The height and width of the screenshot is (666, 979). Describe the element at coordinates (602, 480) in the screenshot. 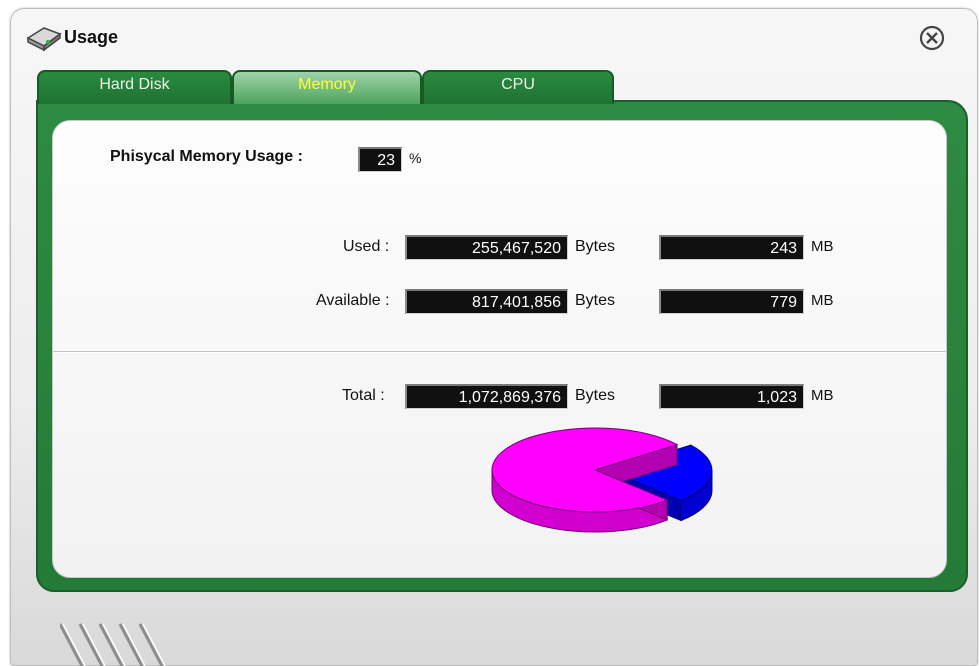

I see `memory-pie-chart` at that location.